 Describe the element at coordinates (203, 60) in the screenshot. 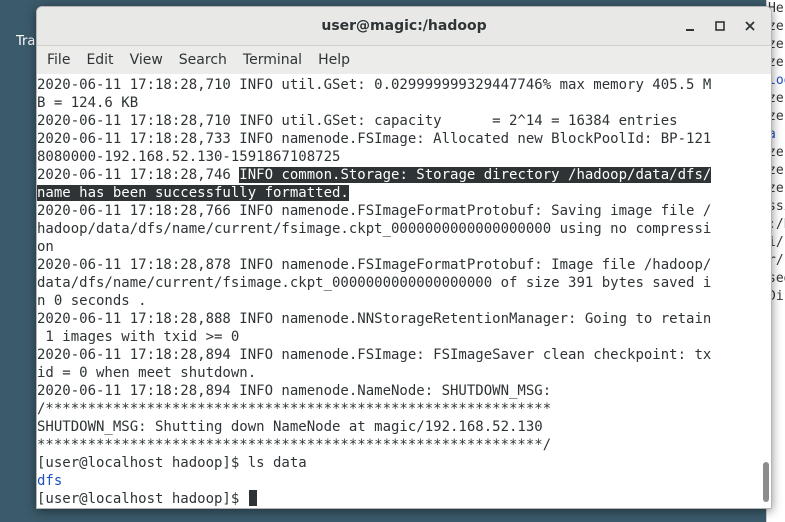

I see `menu-search: Search` at that location.